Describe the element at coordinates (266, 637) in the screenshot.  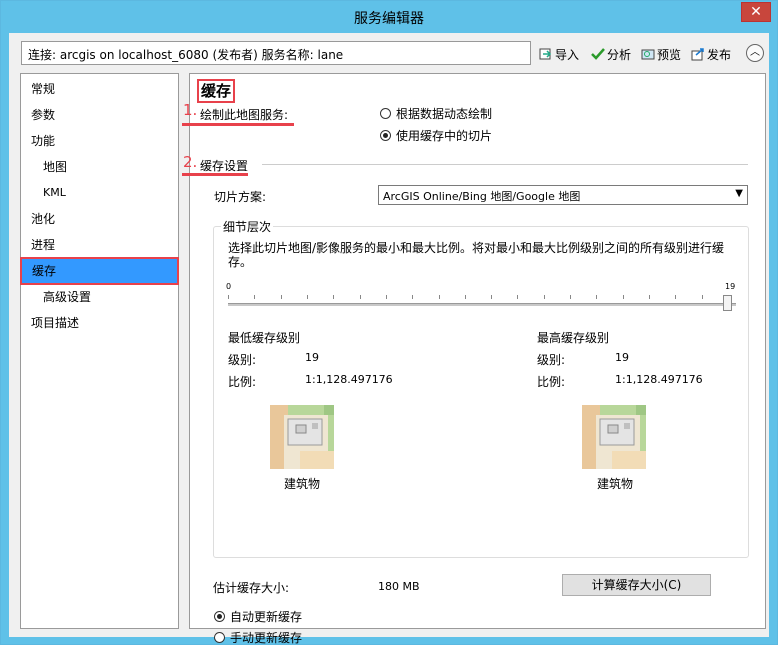
I see `radio-manual-update-label: 手动更新缓存` at that location.